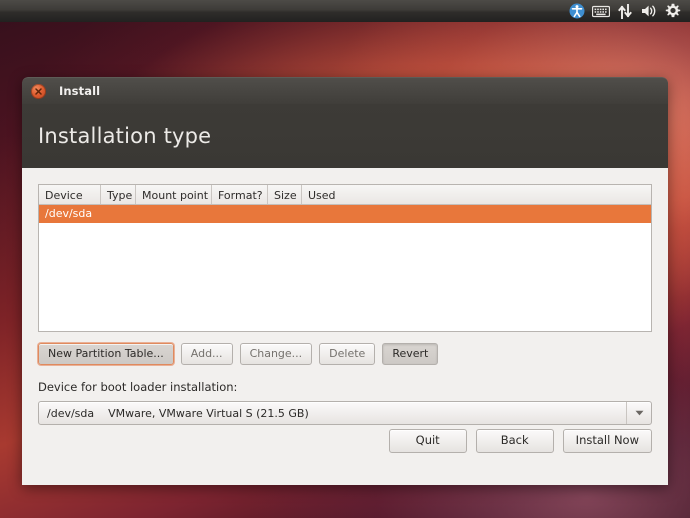 The width and height of the screenshot is (690, 518). Describe the element at coordinates (625, 11) in the screenshot. I see `network-icon` at that location.